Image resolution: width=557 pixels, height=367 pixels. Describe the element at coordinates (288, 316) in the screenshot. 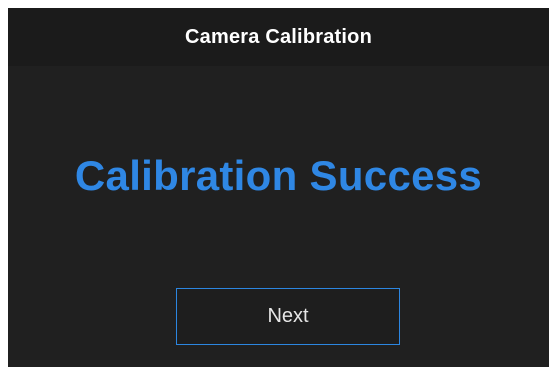

I see `next-button: Next` at that location.